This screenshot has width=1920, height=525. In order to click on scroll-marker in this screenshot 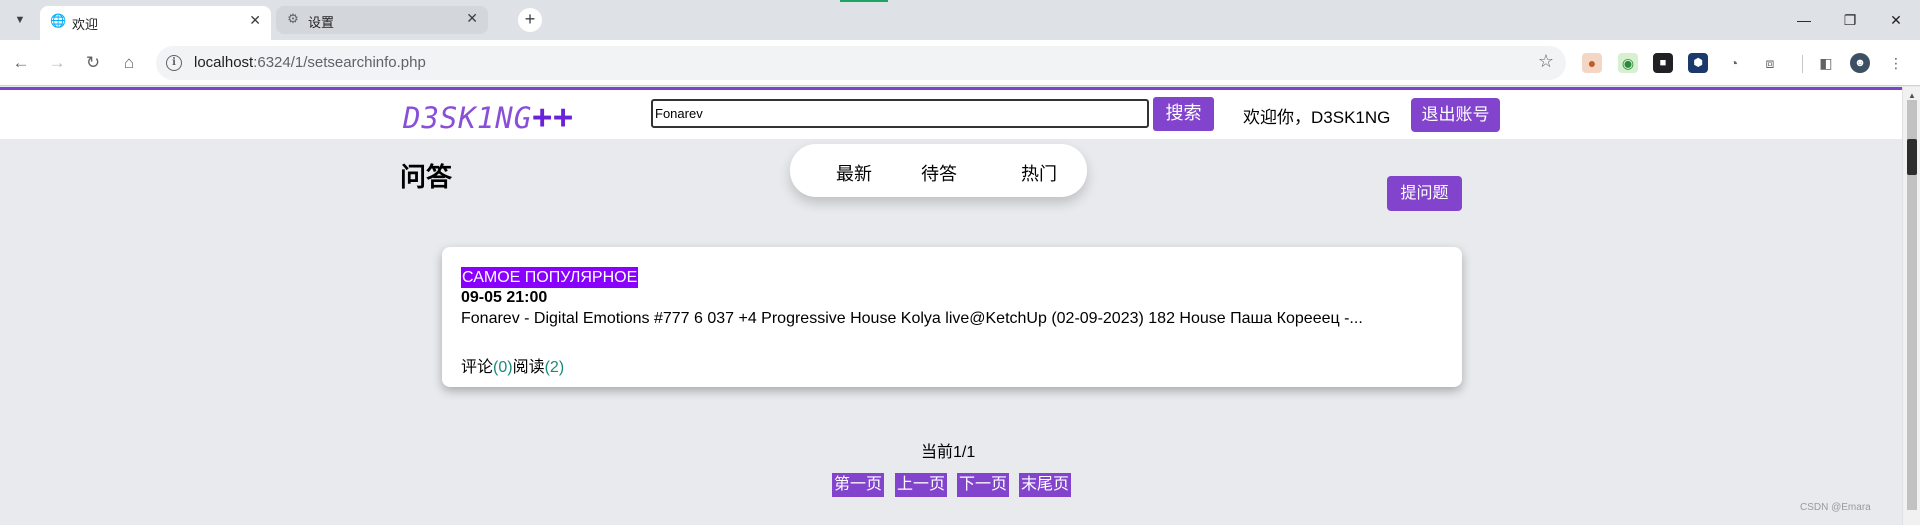, I will do `click(1912, 157)`.